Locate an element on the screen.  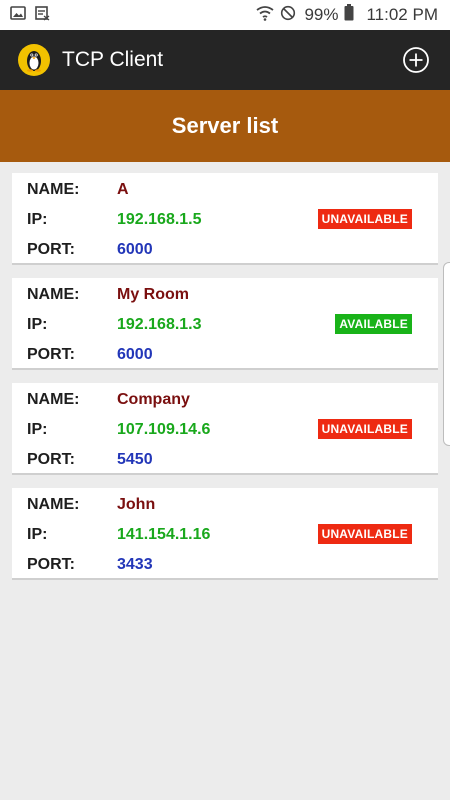
page-title: Server list is located at coordinates (225, 125).